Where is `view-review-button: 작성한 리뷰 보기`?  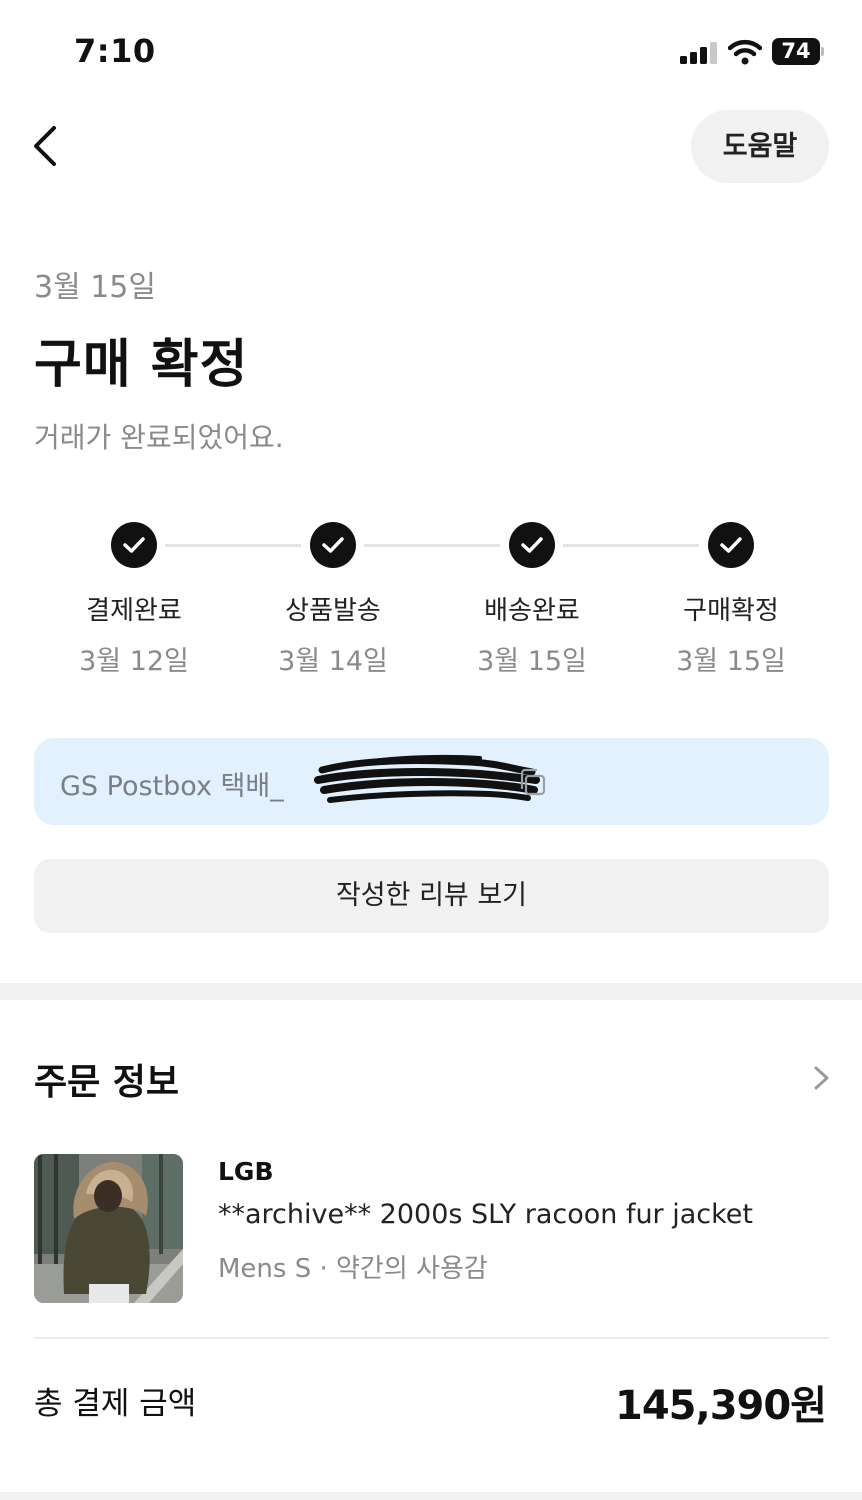
view-review-button: 작성한 리뷰 보기 is located at coordinates (431, 896).